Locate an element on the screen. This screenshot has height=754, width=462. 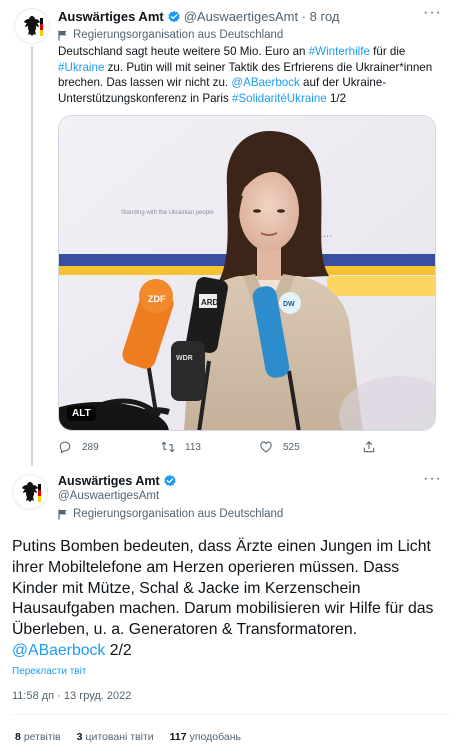
tweet-link: @ABaerbock is located at coordinates (265, 82).